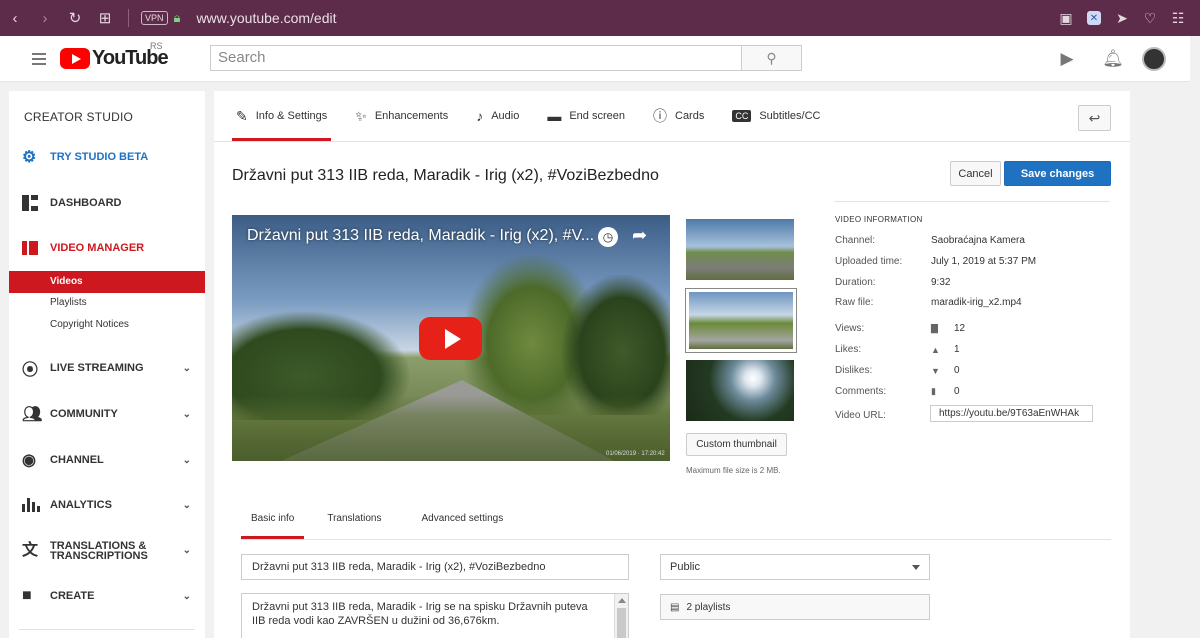  What do you see at coordinates (86, 203) in the screenshot?
I see `sidebar-item-label: DASHBOARD` at bounding box center [86, 203].